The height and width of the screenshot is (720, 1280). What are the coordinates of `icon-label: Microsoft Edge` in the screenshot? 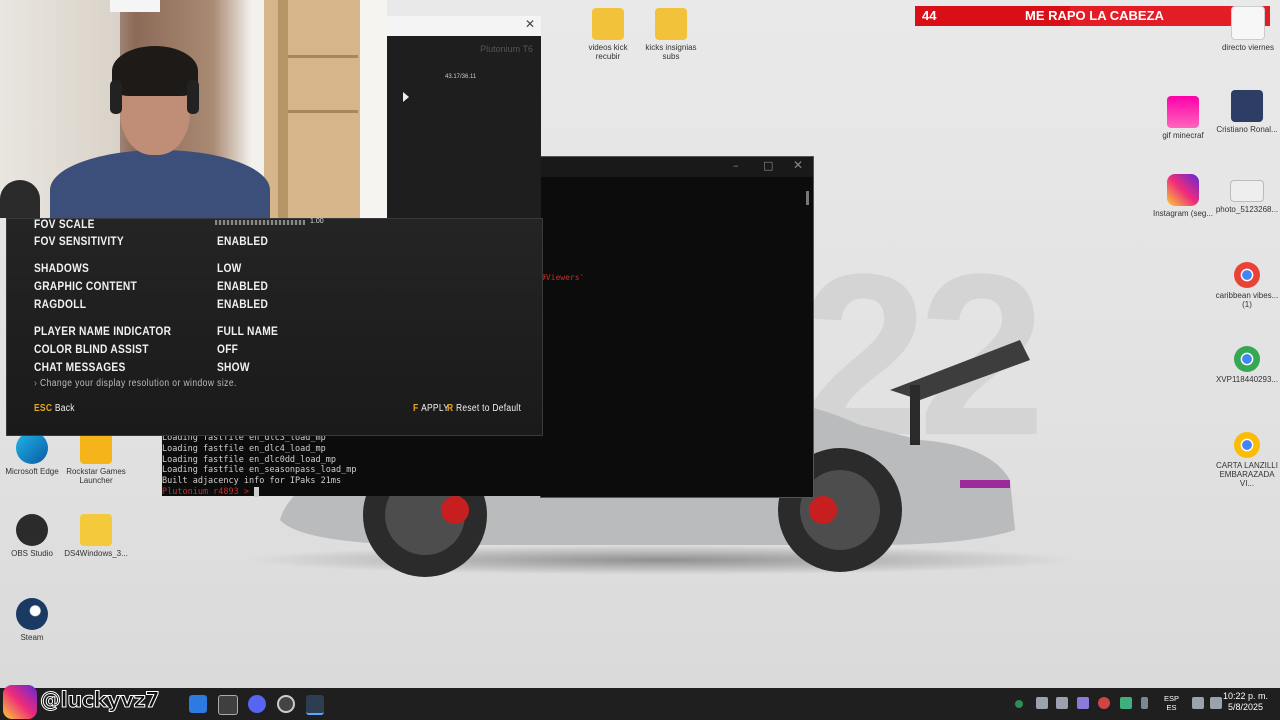 It's located at (32, 471).